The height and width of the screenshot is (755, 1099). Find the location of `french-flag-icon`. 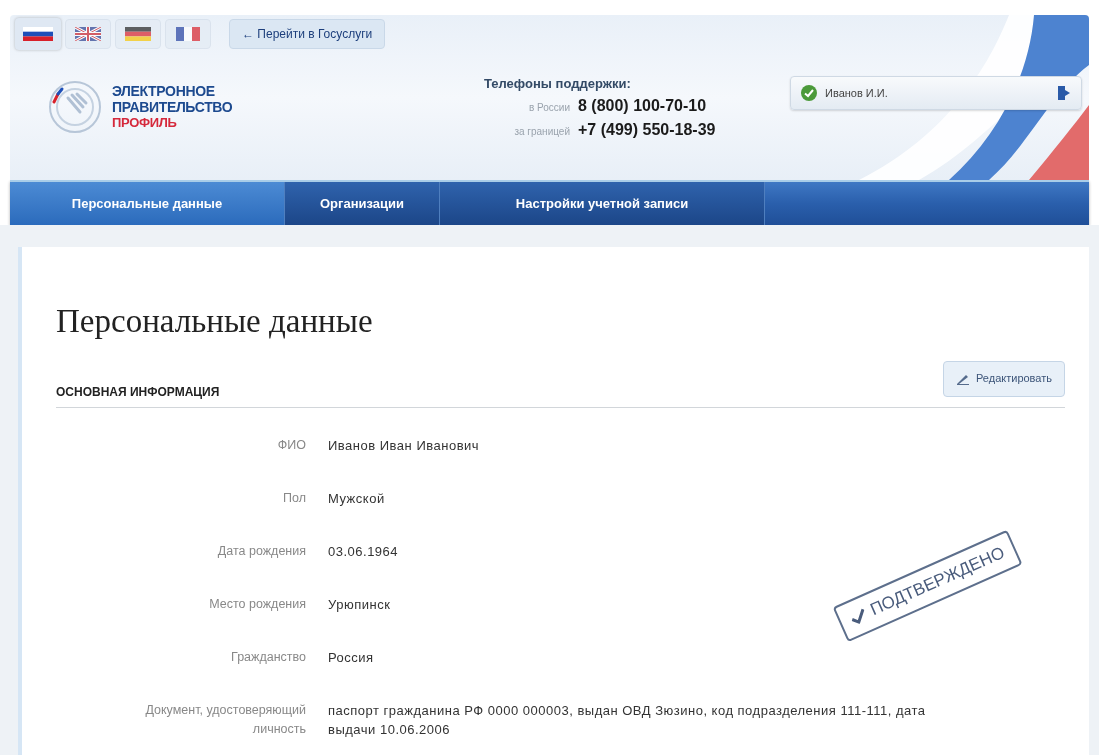

french-flag-icon is located at coordinates (188, 34).